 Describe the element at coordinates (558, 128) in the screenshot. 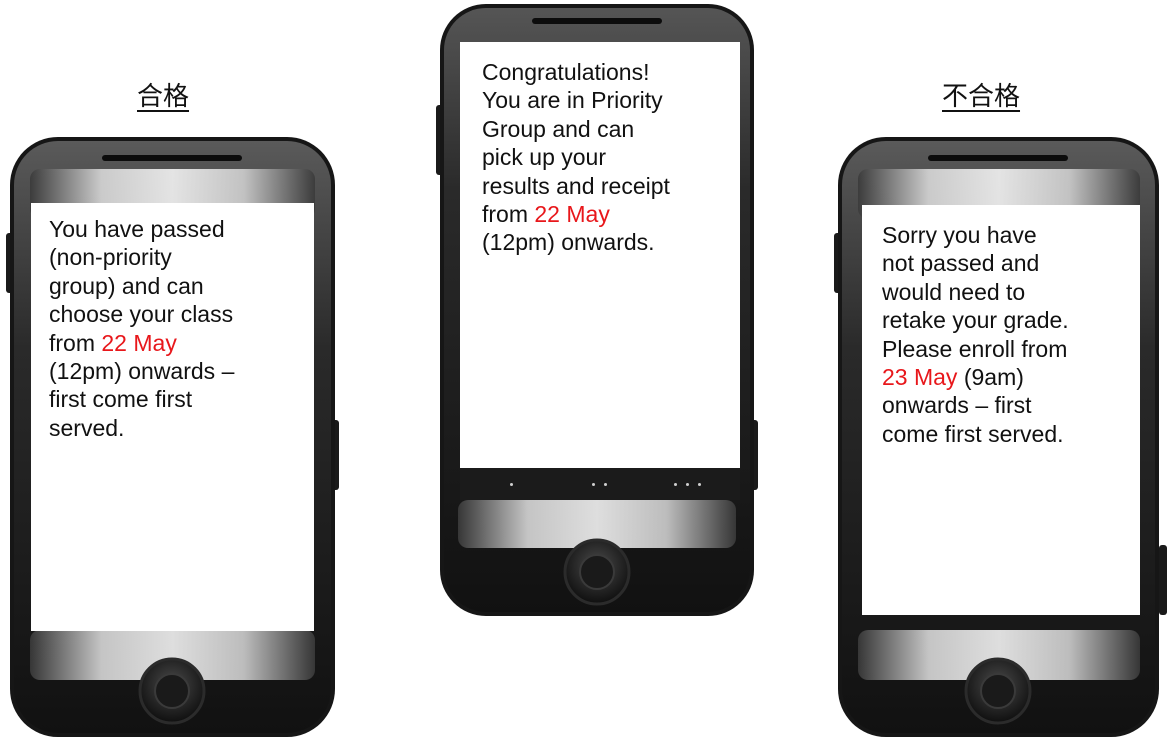

I see `msg-line: Group and can` at that location.